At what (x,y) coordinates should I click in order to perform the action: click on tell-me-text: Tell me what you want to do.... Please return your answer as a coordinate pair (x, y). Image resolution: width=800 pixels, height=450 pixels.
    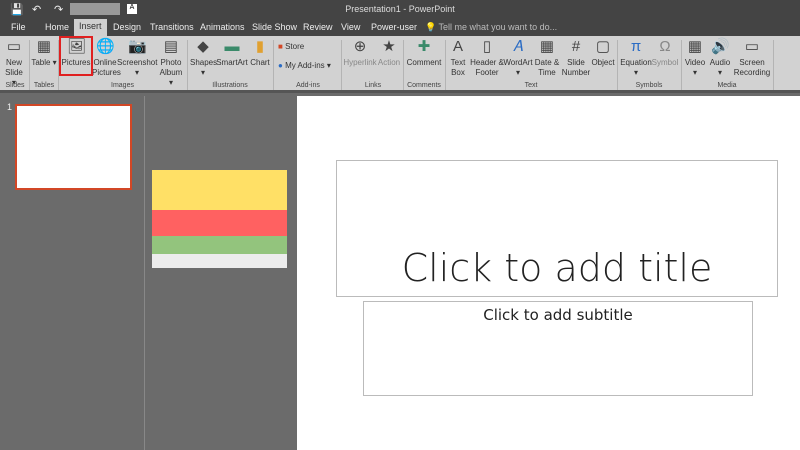
    Looking at the image, I should click on (498, 27).